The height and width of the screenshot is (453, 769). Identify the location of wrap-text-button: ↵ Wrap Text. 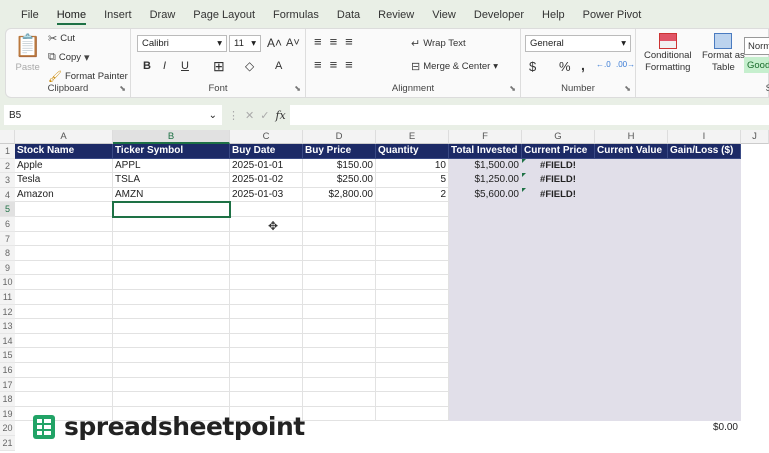
(438, 43).